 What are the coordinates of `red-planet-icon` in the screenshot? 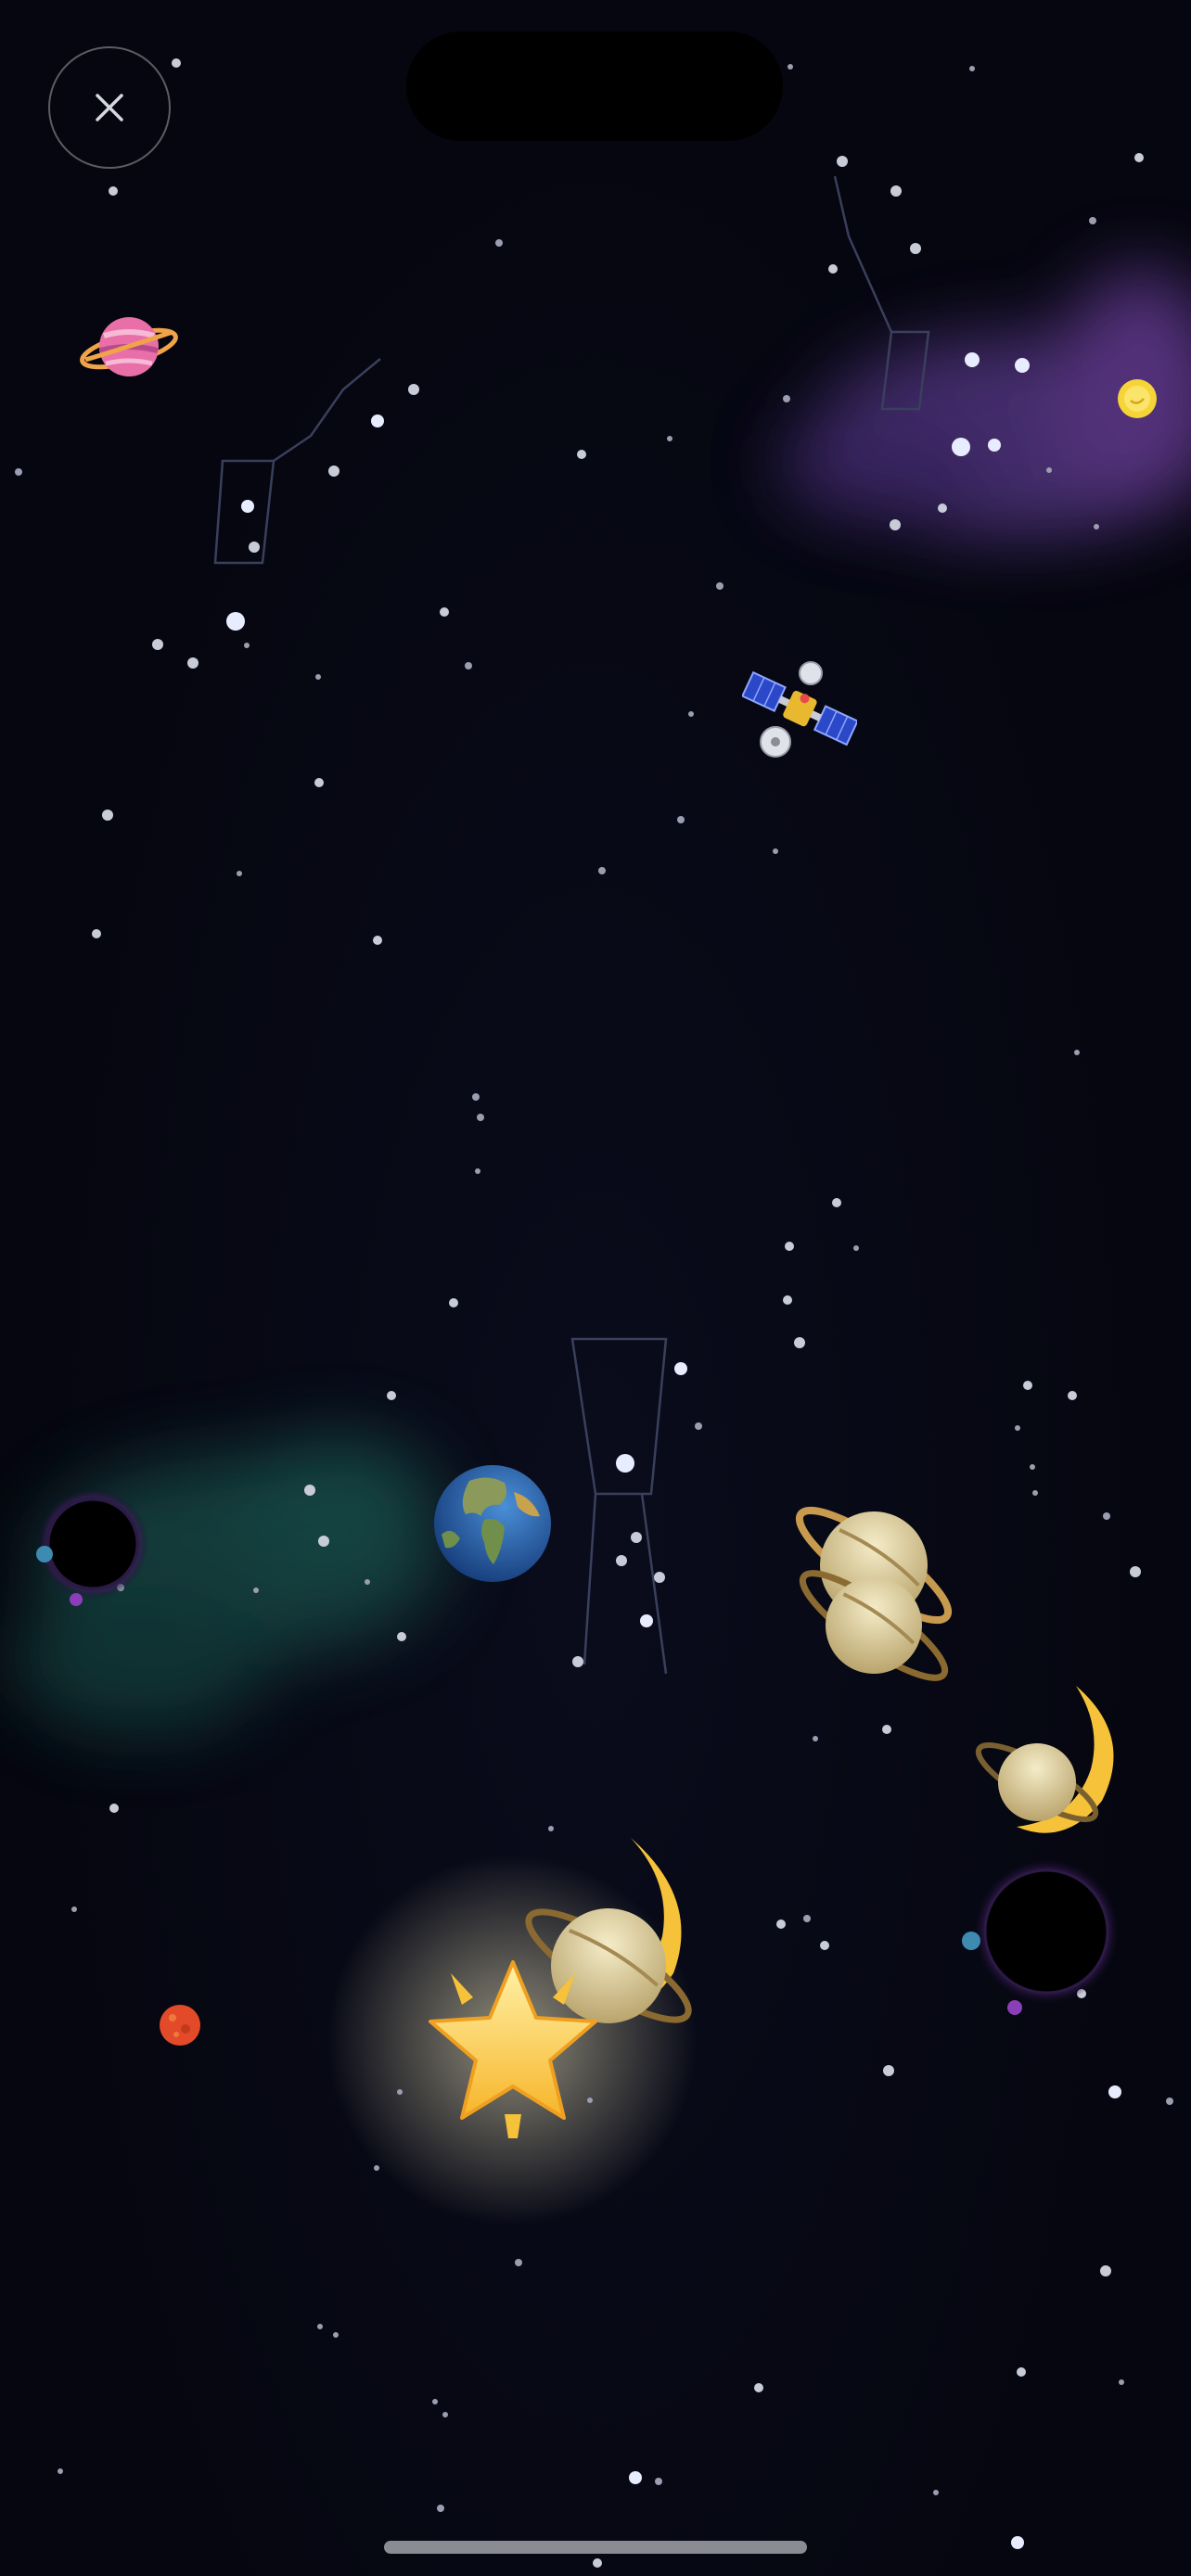 It's located at (180, 2025).